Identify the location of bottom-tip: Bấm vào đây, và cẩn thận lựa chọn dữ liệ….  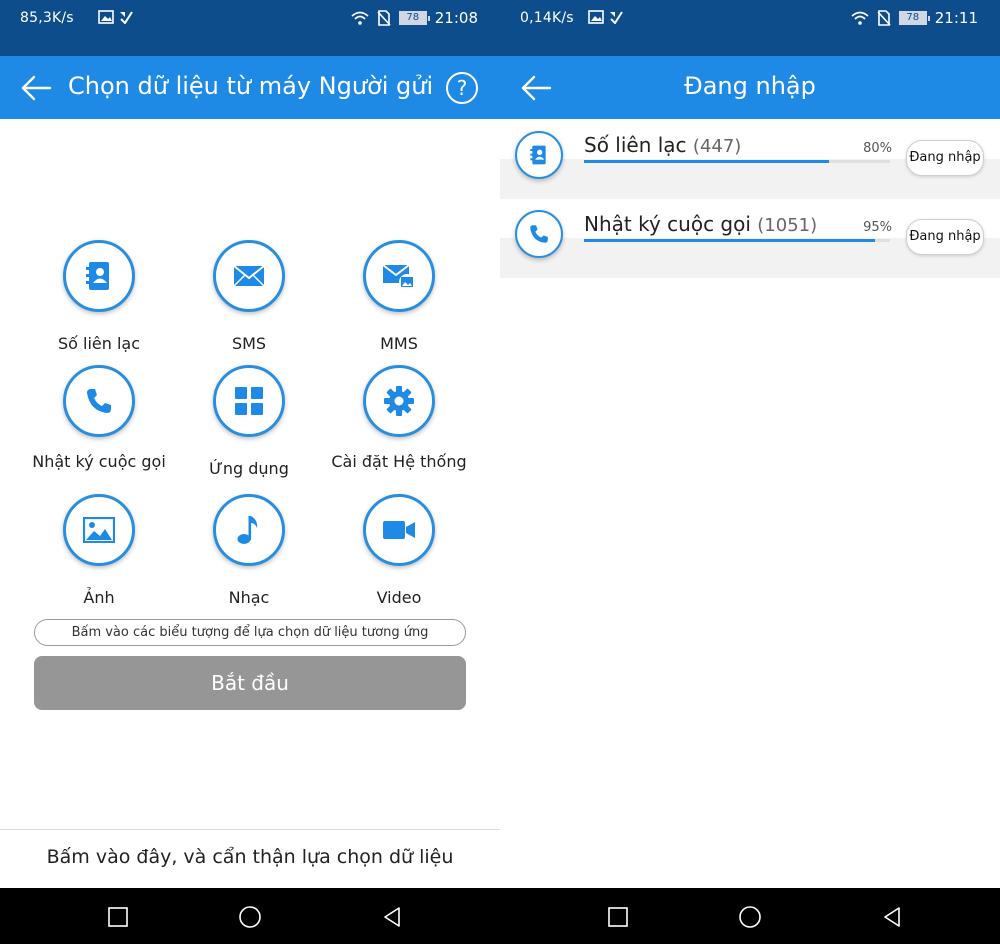
(250, 857).